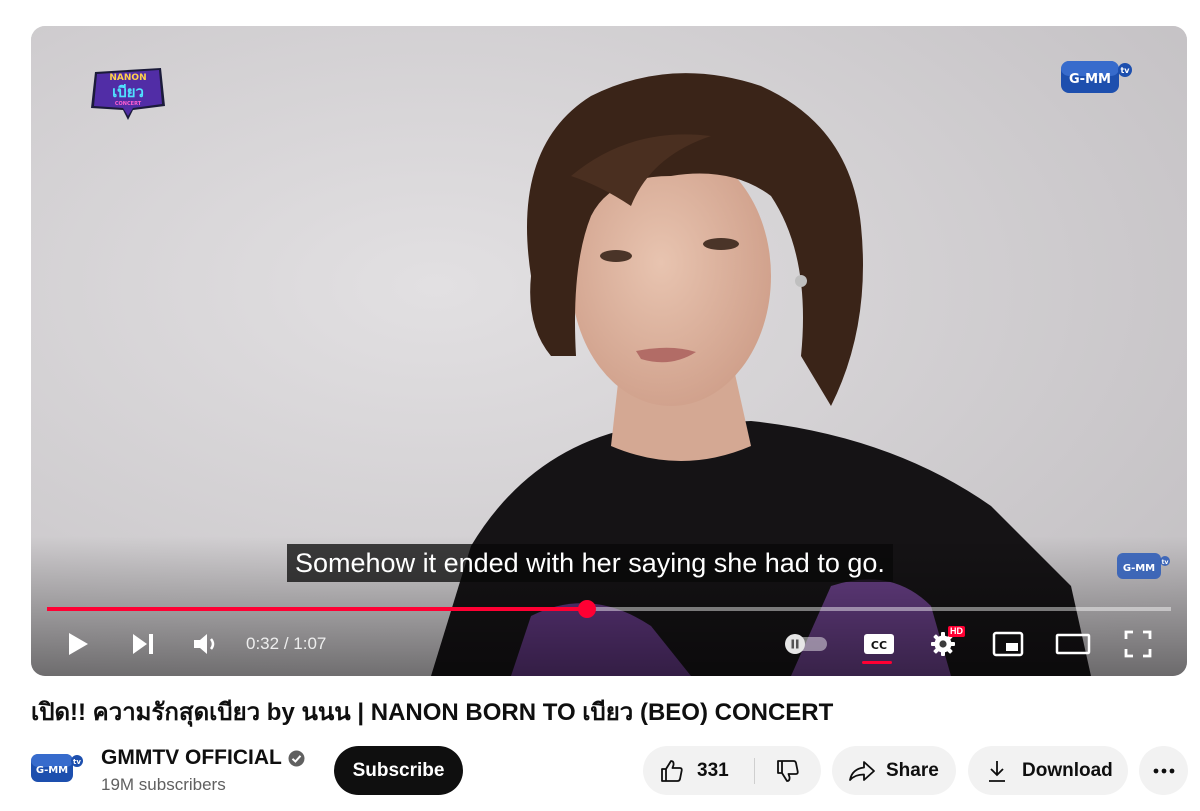  I want to click on autoplay-toggle, so click(806, 644).